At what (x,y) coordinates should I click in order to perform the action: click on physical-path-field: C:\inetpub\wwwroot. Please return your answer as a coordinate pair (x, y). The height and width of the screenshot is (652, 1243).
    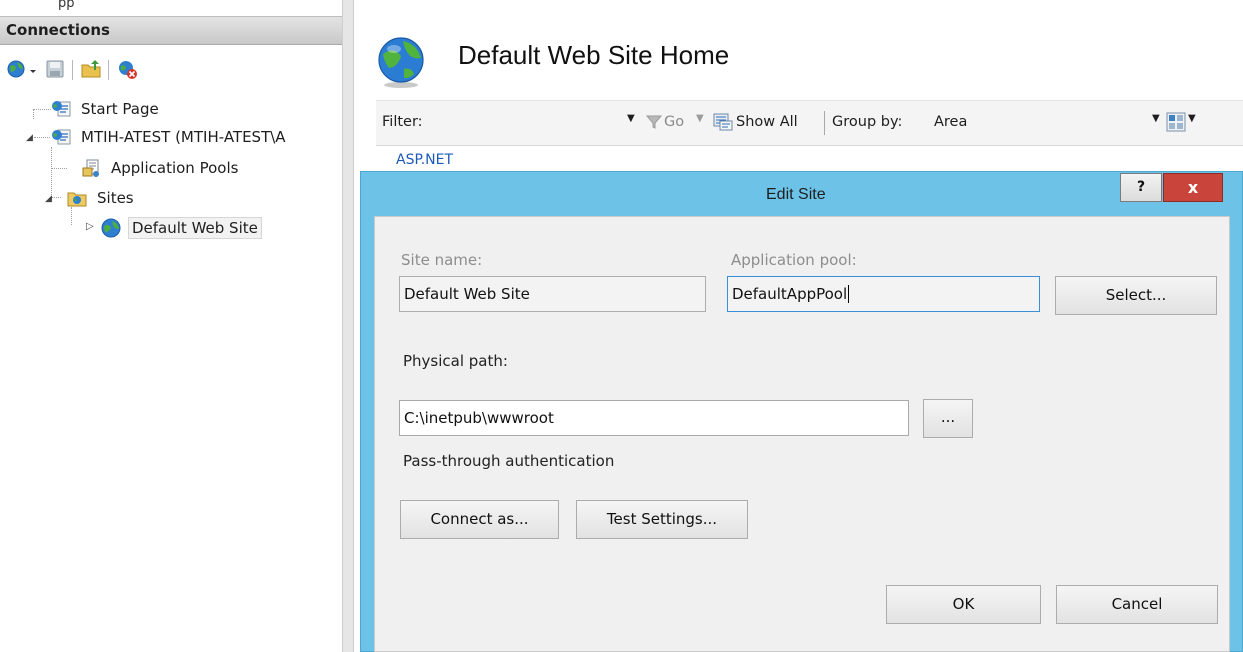
    Looking at the image, I should click on (654, 418).